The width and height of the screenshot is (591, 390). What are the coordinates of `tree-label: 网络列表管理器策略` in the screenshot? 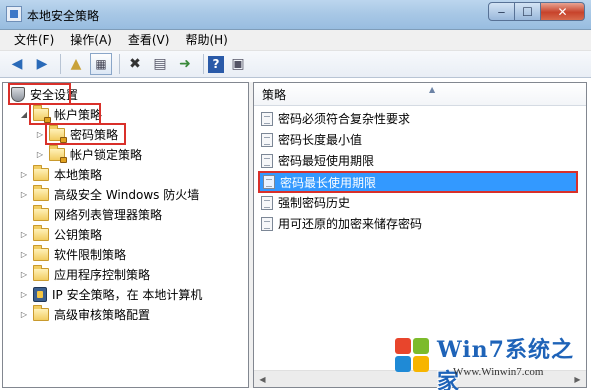 It's located at (108, 215).